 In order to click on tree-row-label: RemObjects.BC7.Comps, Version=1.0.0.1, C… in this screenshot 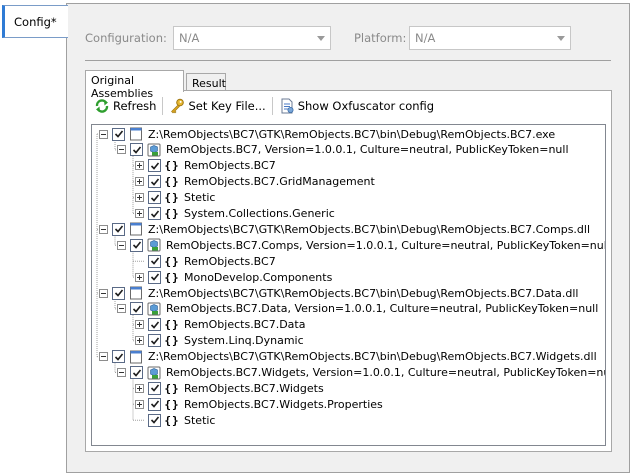, I will do `click(386, 245)`.